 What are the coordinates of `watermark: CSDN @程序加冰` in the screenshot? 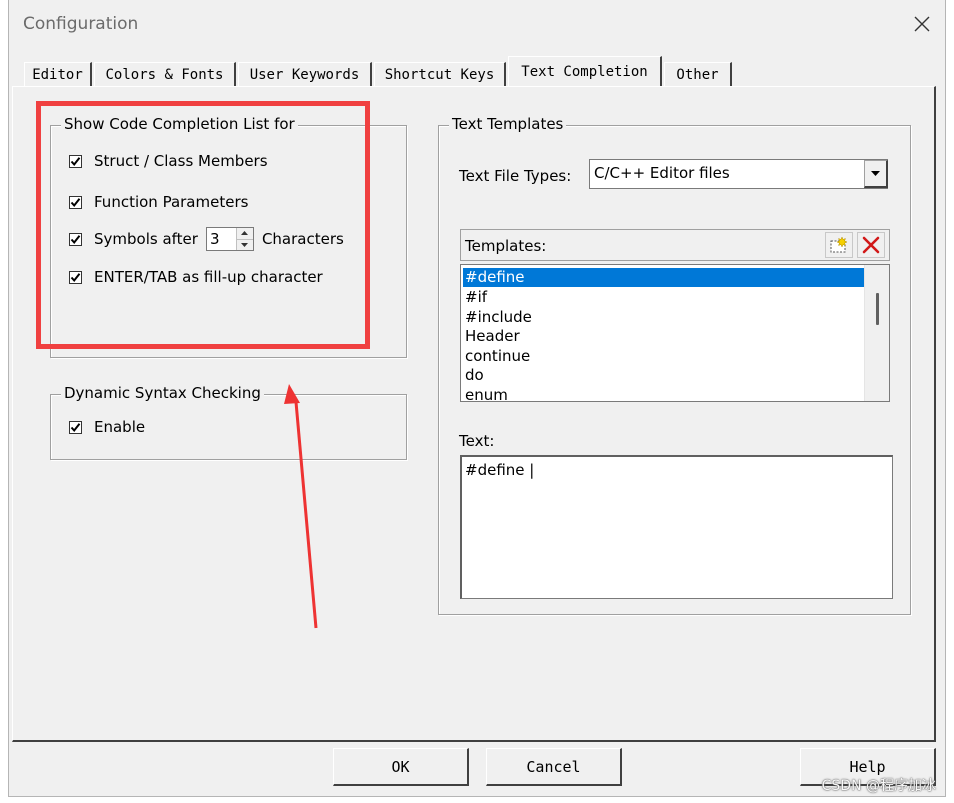 It's located at (878, 786).